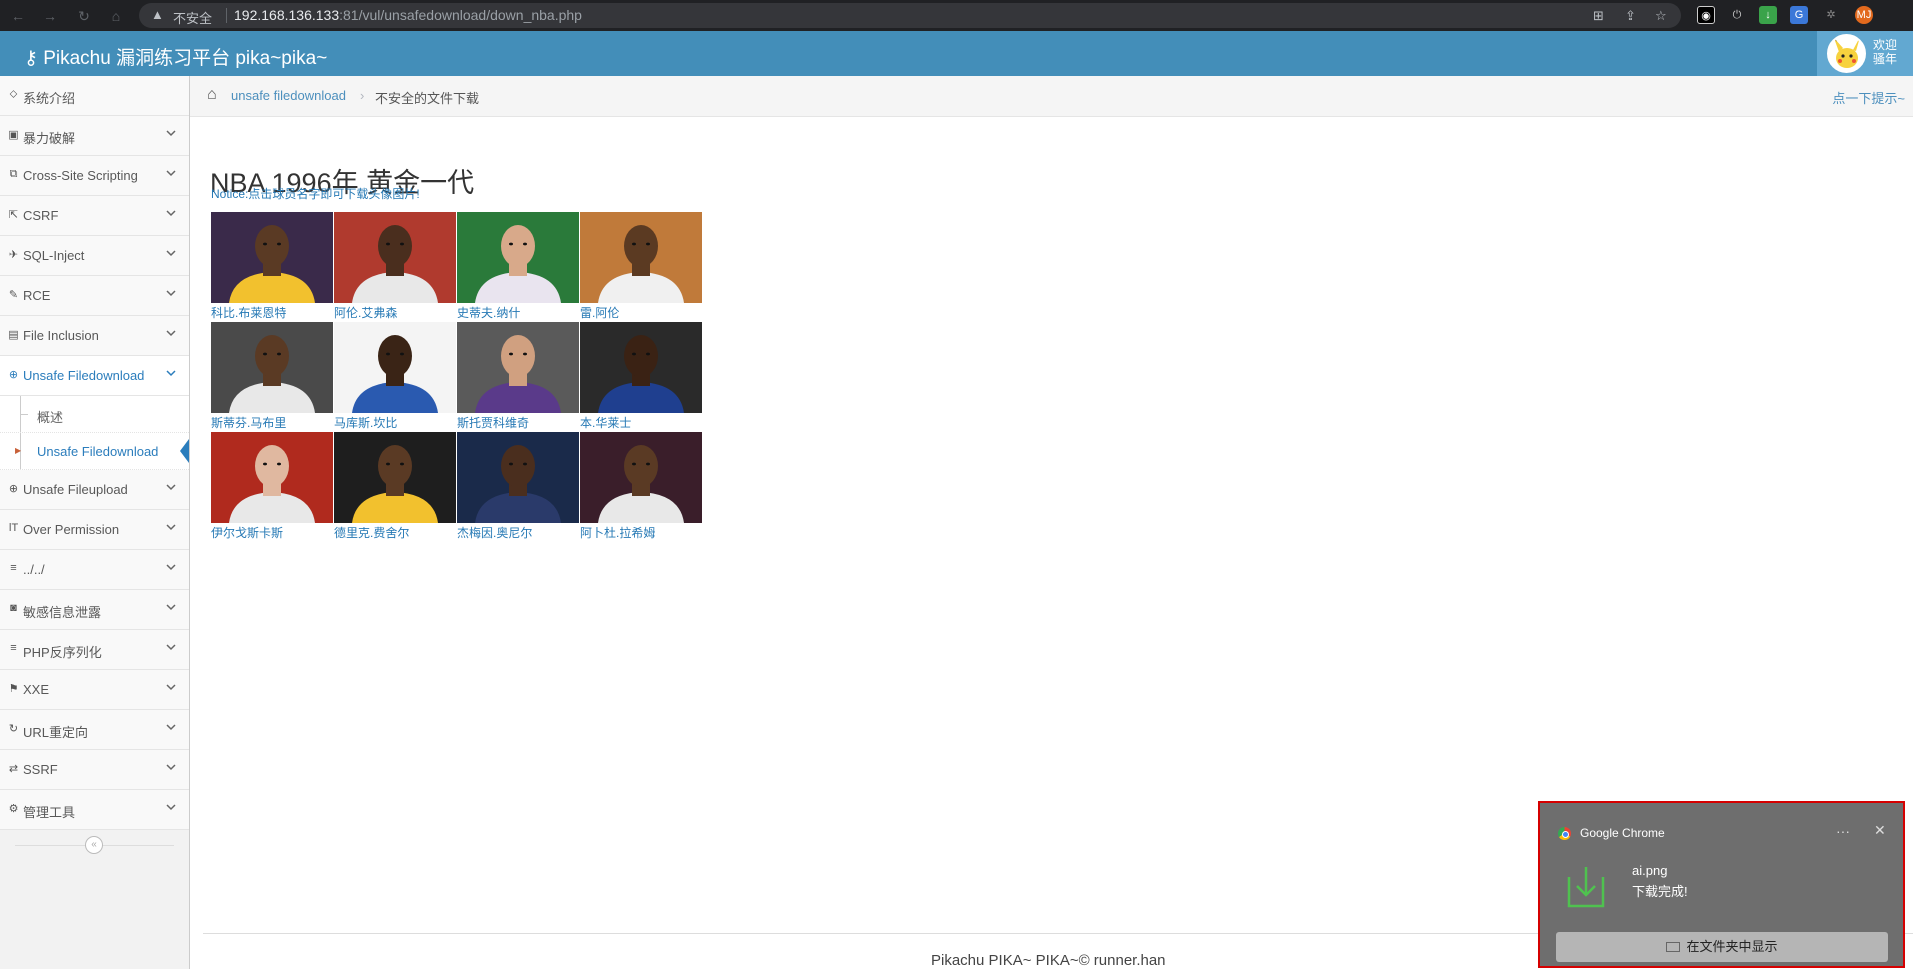 This screenshot has height=969, width=1913. I want to click on sidebar-item-label: SSRF, so click(40, 769).